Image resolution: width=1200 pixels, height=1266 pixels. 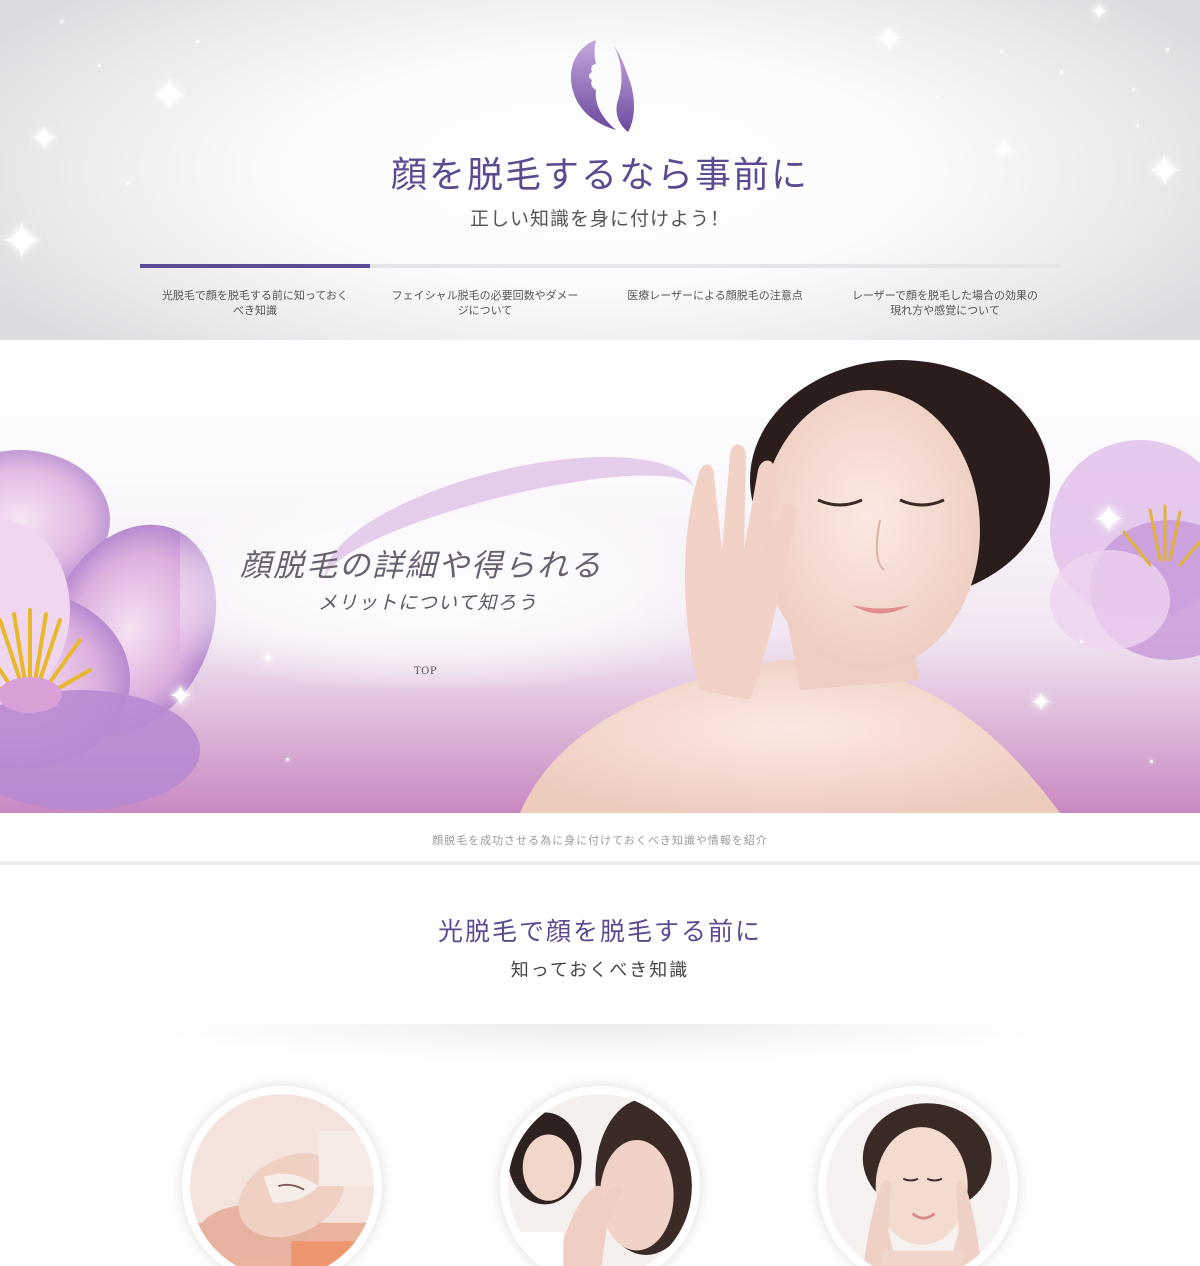 What do you see at coordinates (599, 219) in the screenshot?
I see `site-subtitle: 正しい知識を身に付けよう！` at bounding box center [599, 219].